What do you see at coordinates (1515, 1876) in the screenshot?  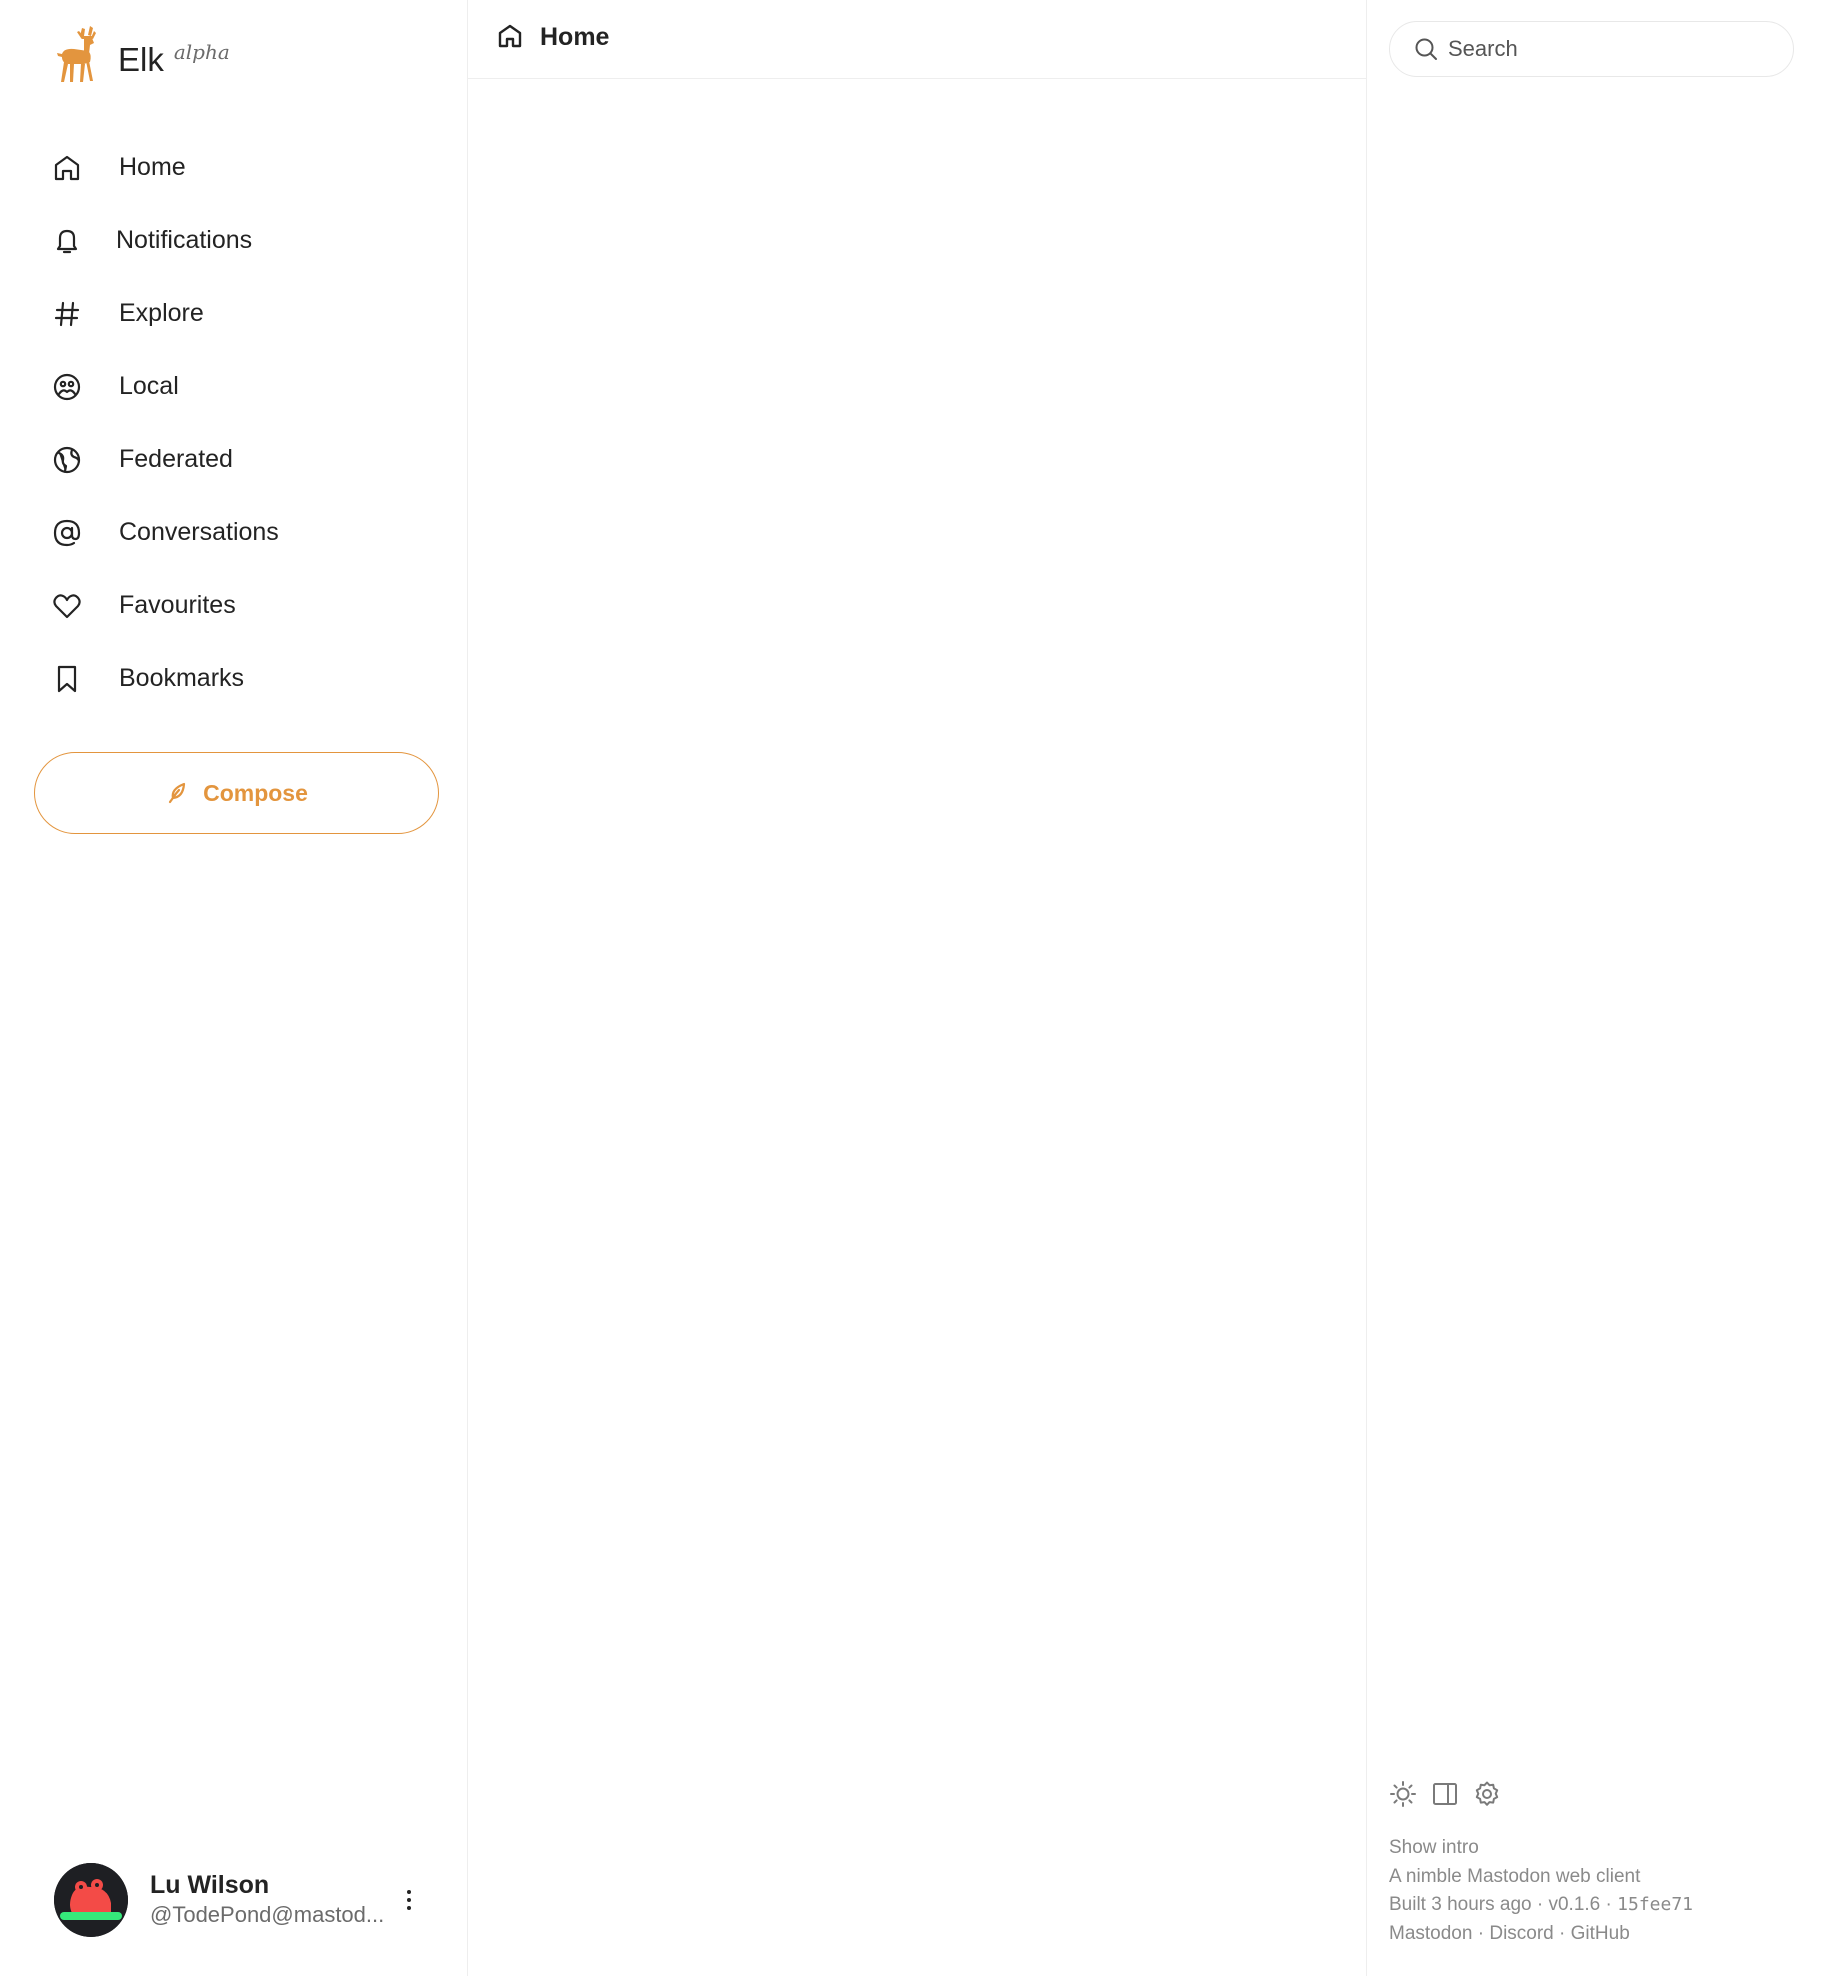 I see `app-tagline: A nimble Mastodon web client` at bounding box center [1515, 1876].